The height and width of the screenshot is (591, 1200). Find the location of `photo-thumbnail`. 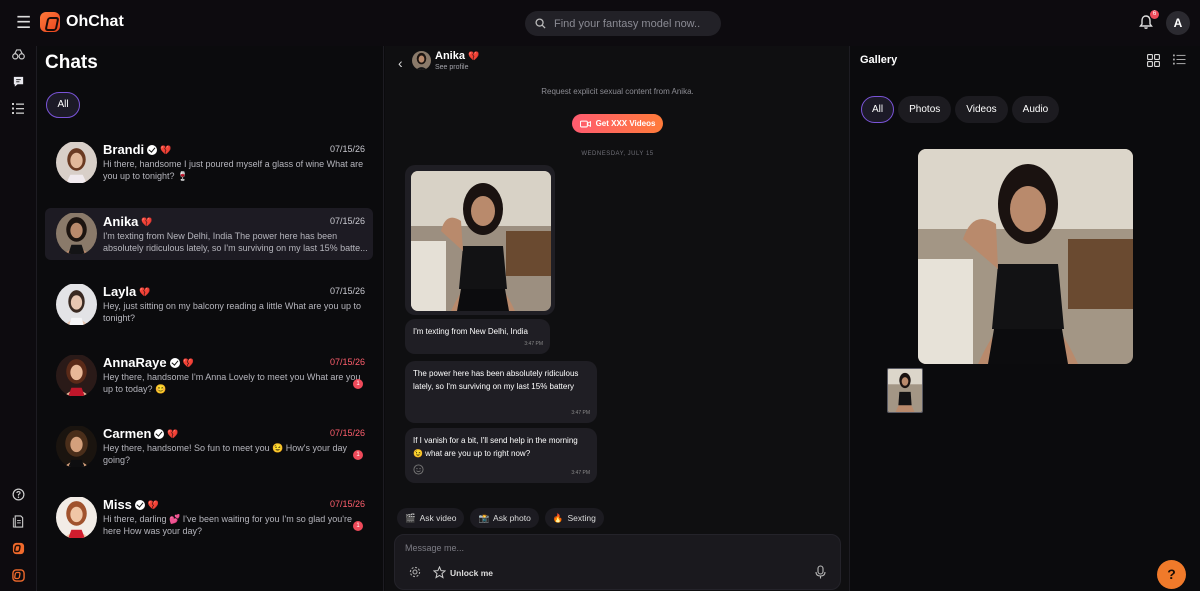

photo-thumbnail is located at coordinates (481, 241).